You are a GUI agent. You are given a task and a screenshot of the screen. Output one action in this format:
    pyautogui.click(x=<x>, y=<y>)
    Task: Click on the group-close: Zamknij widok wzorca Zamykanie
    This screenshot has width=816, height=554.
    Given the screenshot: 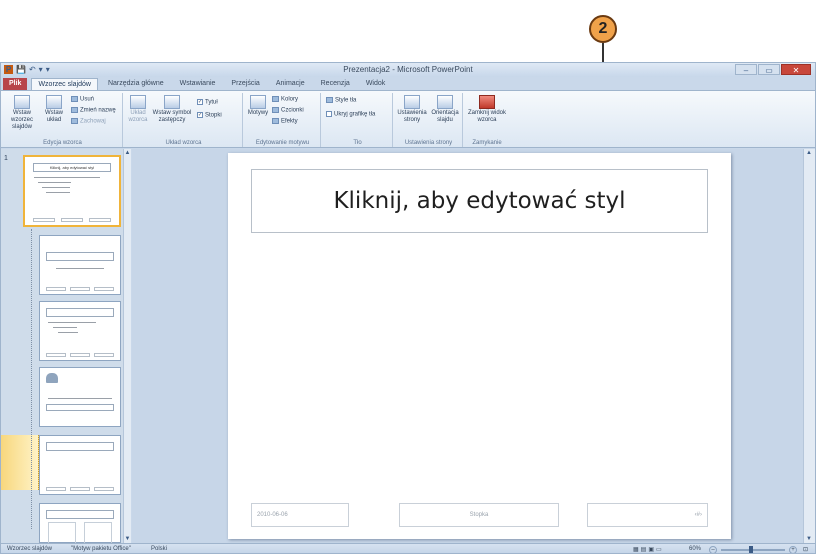 What is the action you would take?
    pyautogui.click(x=487, y=120)
    